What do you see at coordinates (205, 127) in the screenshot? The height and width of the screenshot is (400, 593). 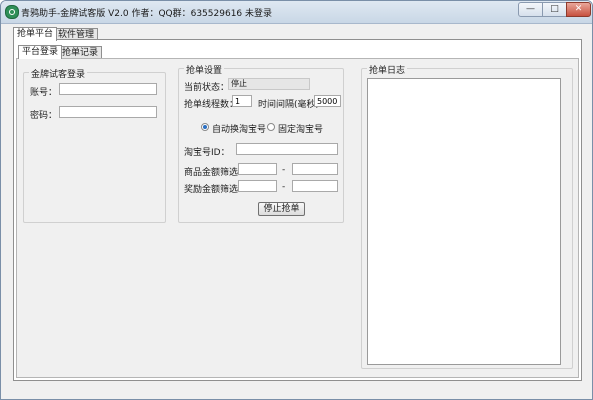 I see `radio-auto-switch` at bounding box center [205, 127].